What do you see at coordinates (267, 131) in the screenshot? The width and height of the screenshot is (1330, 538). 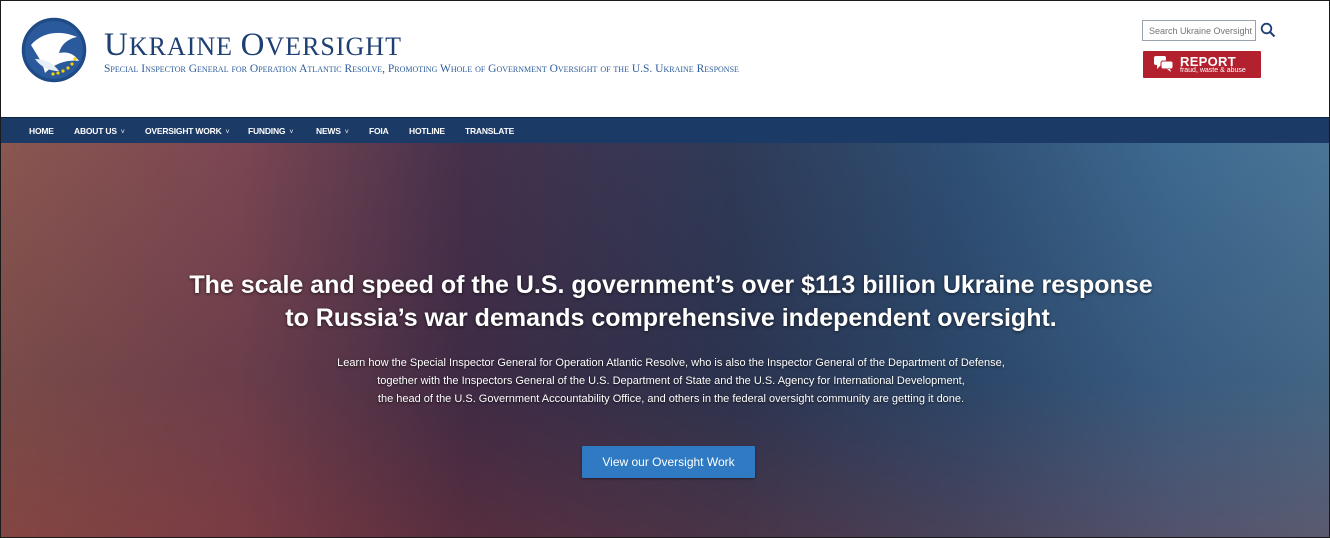 I see `nav-label: FUNDING` at bounding box center [267, 131].